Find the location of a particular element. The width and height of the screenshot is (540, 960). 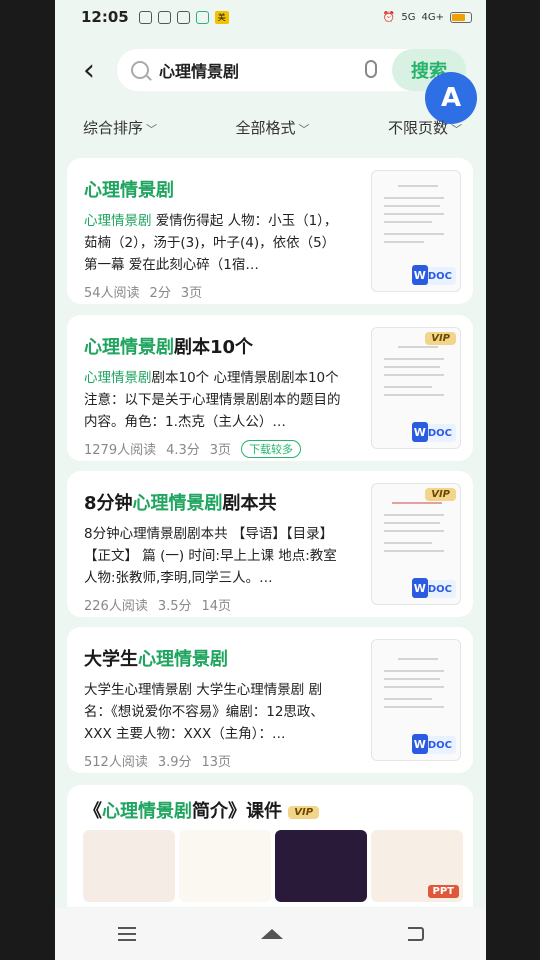

search-row: ‹ 搜索 is located at coordinates (270, 70).